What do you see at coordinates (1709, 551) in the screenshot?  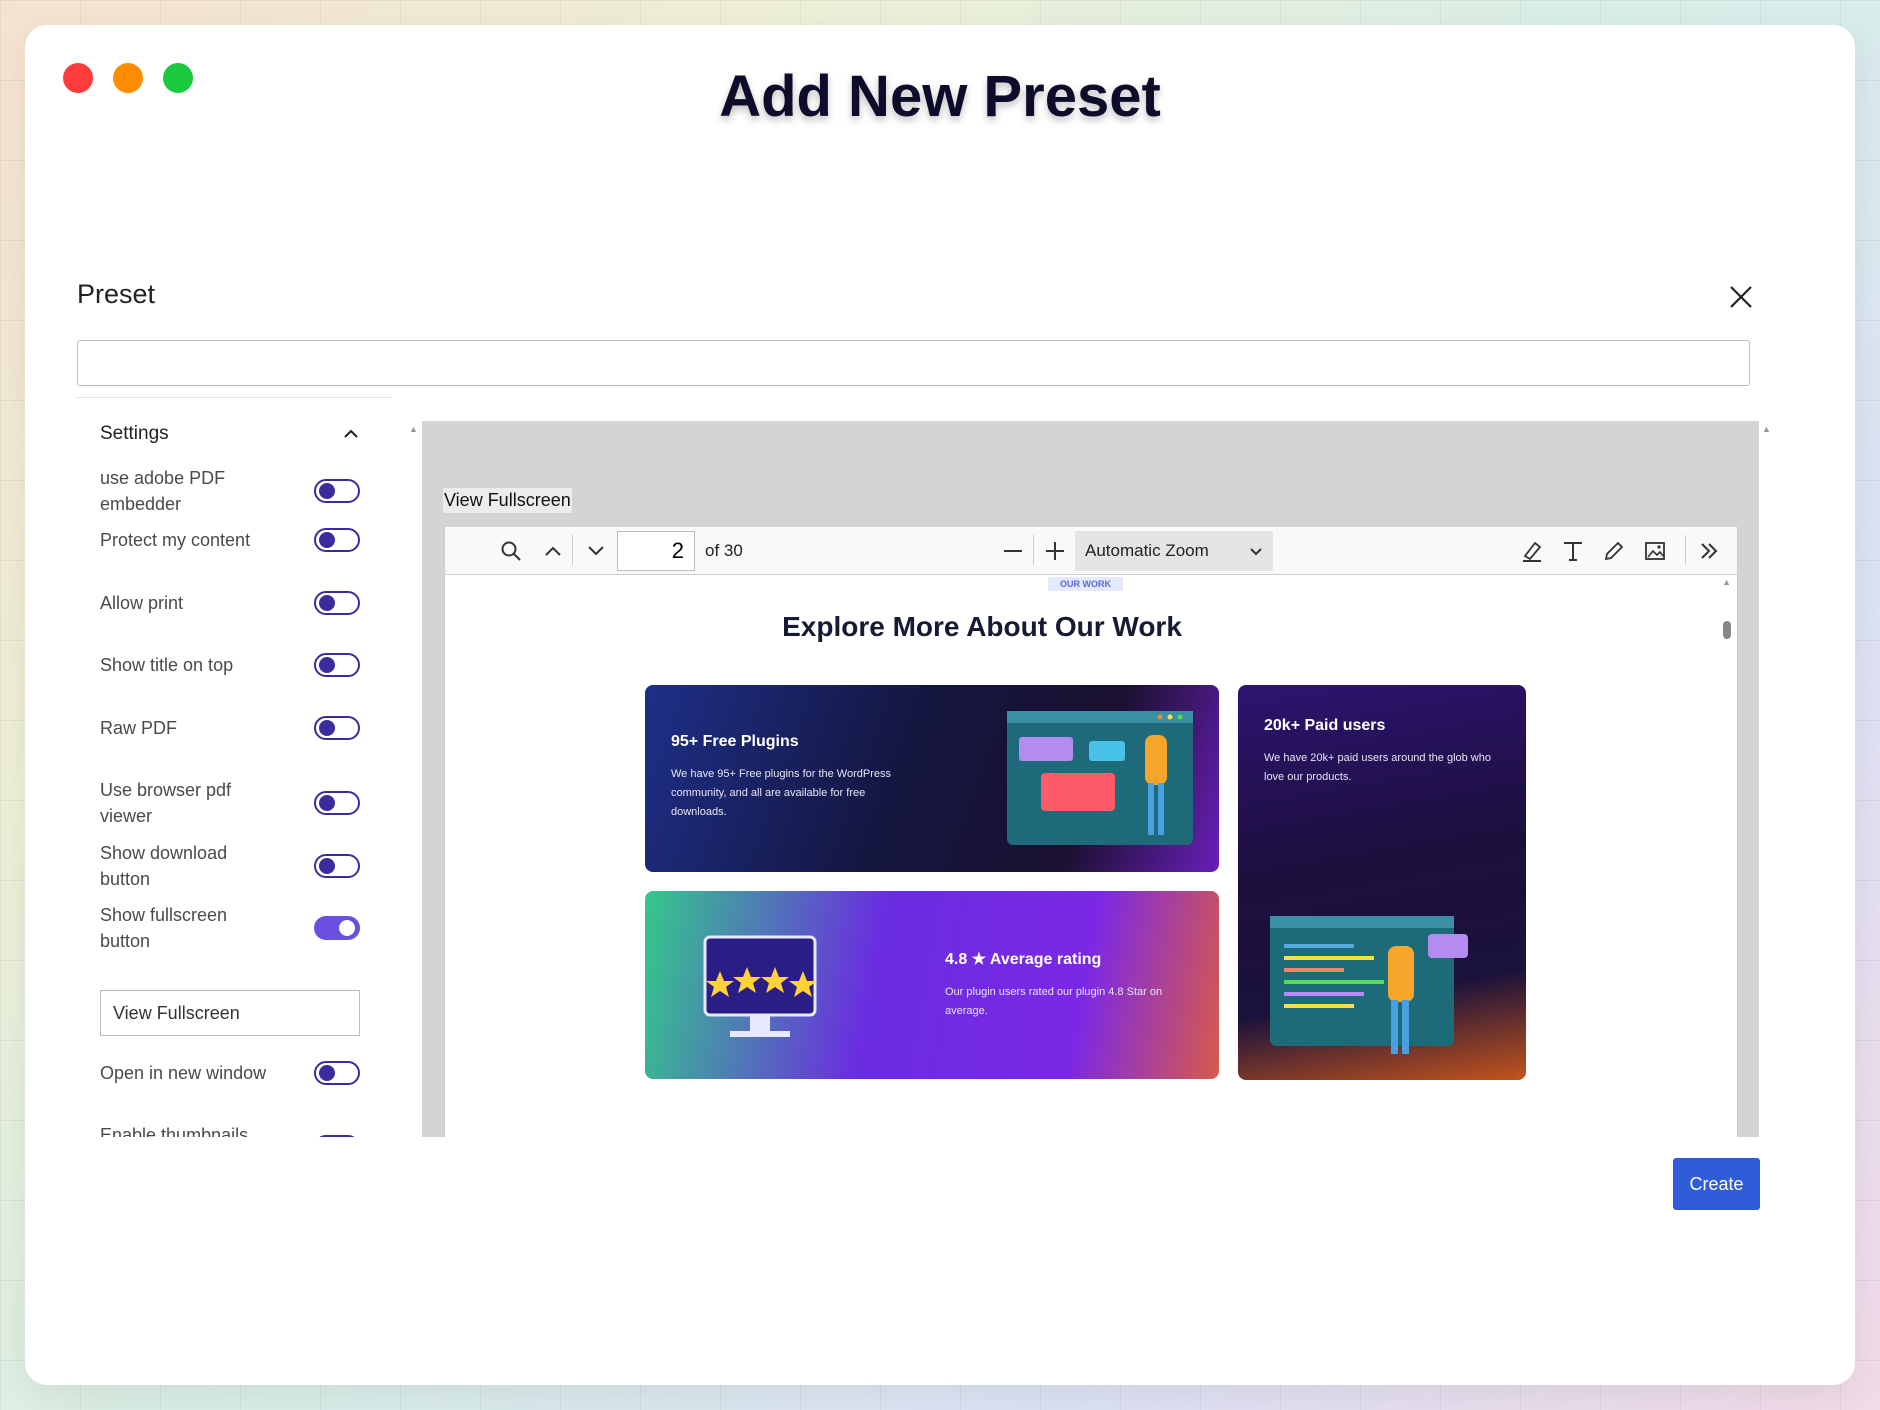 I see `double-chevron-right-icon` at bounding box center [1709, 551].